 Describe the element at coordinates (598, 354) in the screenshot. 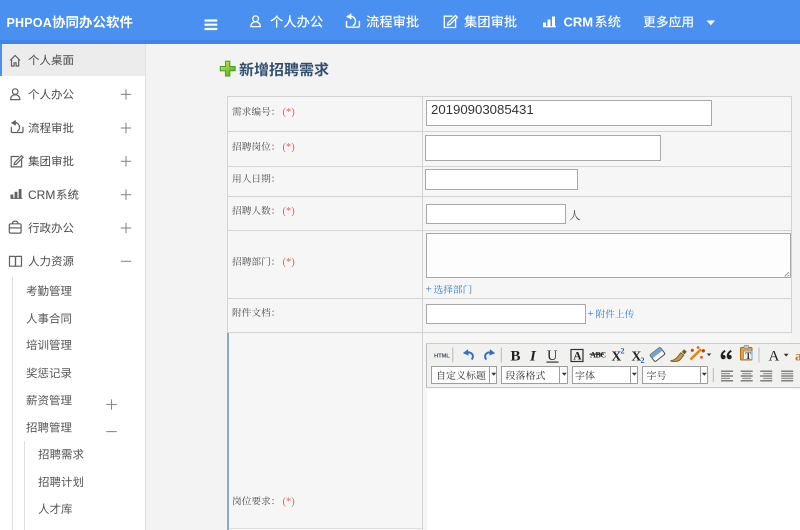

I see `svg-text: ABC` at that location.